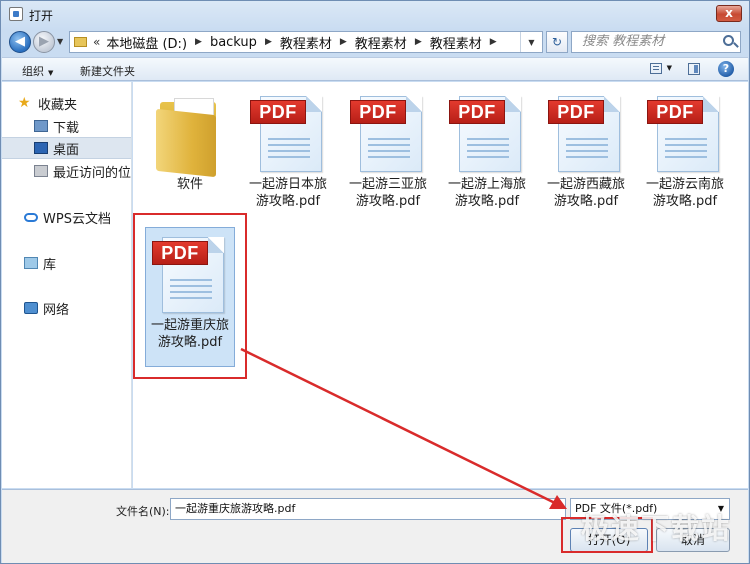  I want to click on sidebar-item-label: 收藏夹, so click(58, 105).